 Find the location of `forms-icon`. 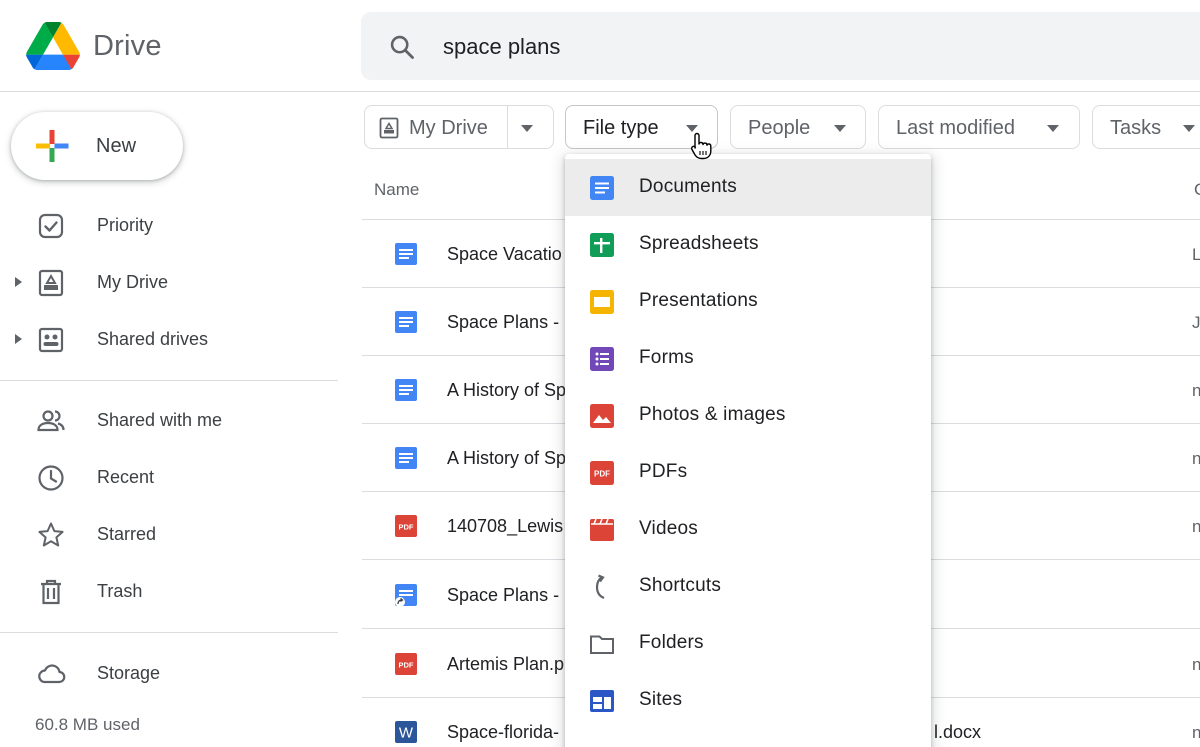

forms-icon is located at coordinates (602, 359).